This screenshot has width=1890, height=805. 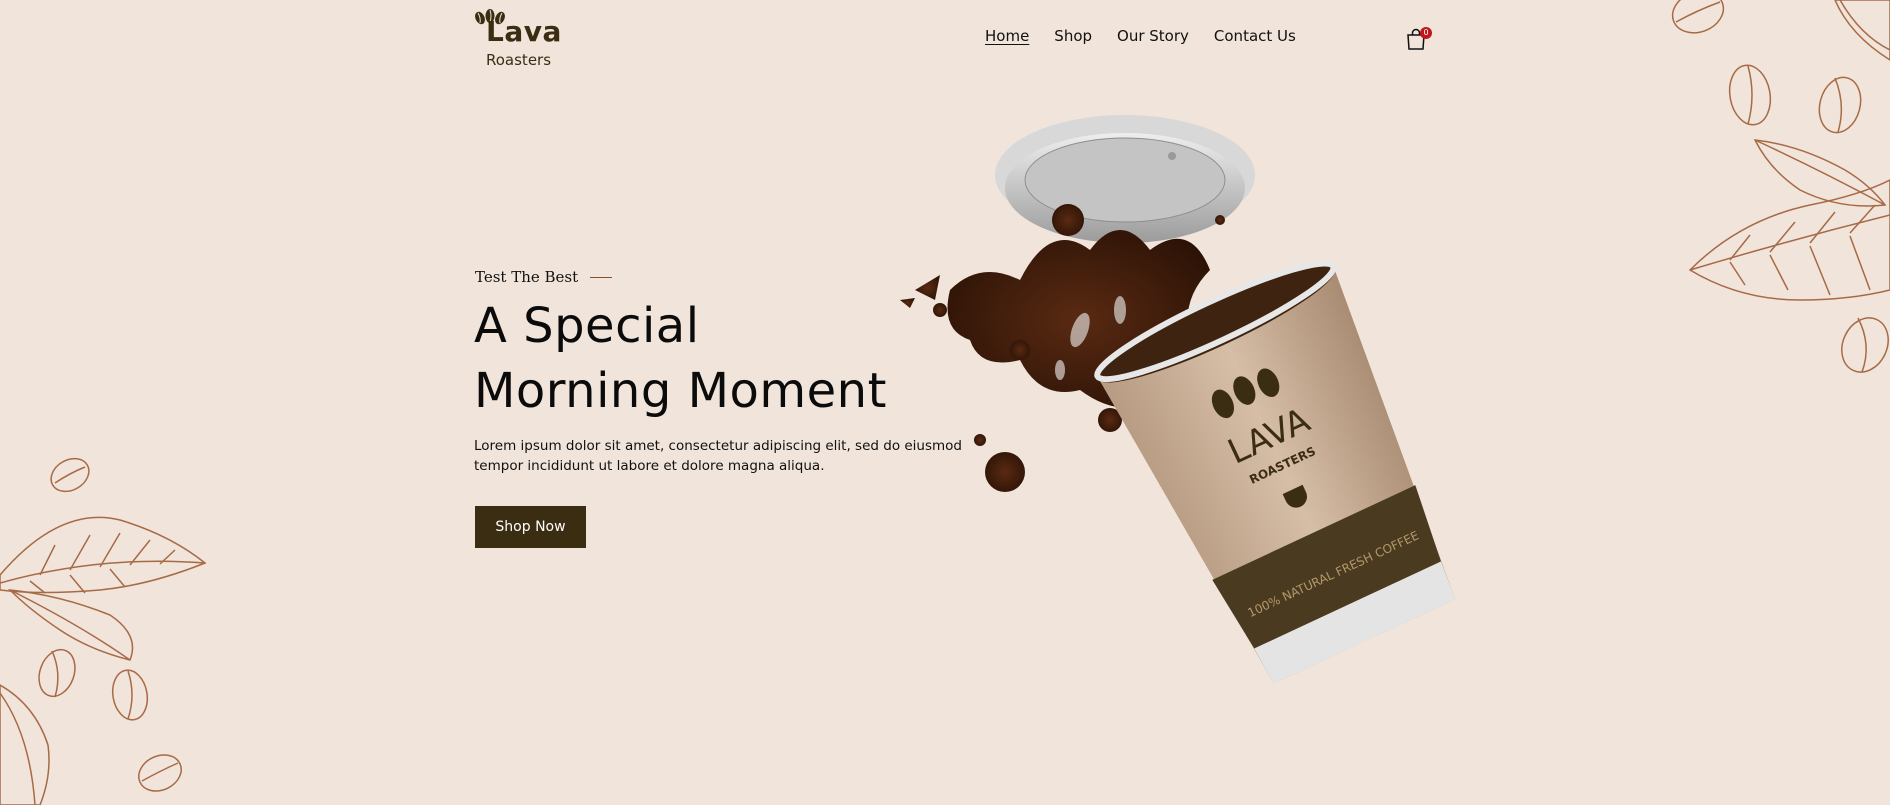 I want to click on nav-link-contact-us: Contact Us, so click(x=1255, y=36).